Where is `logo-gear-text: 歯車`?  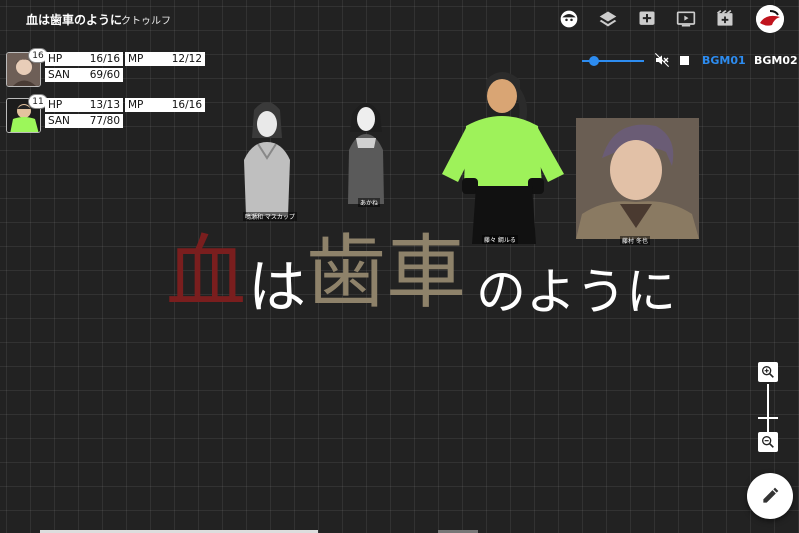
logo-gear-text: 歯車 is located at coordinates (386, 272).